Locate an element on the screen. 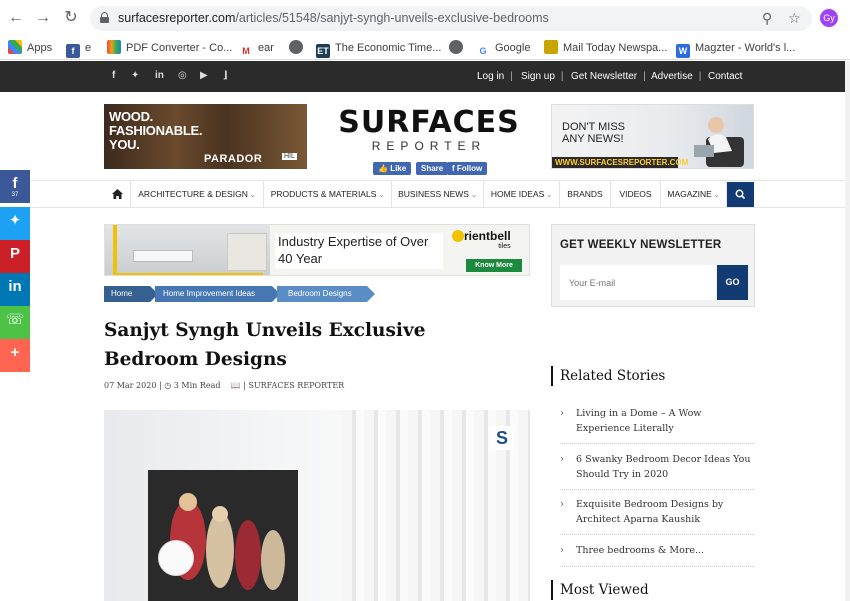  nav-magazine: MAGAZINE ⌄ is located at coordinates (694, 194).